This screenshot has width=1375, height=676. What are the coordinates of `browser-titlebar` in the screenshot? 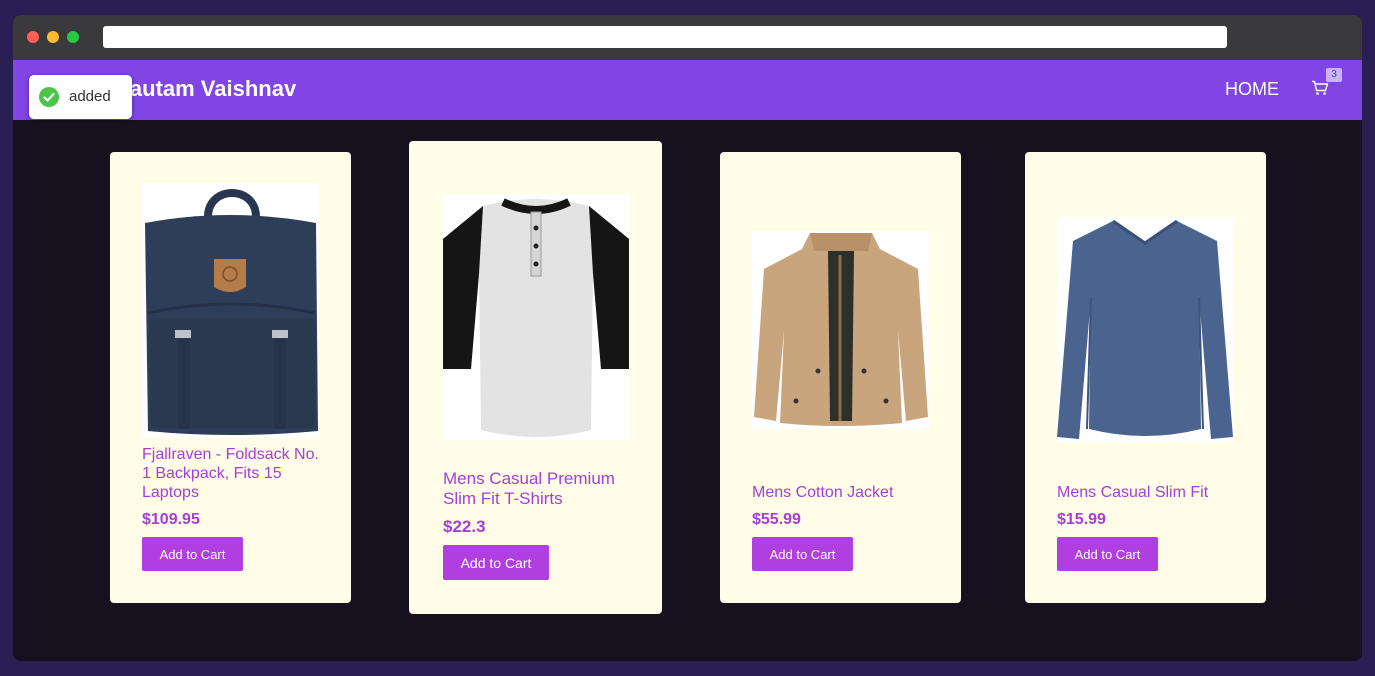 It's located at (687, 37).